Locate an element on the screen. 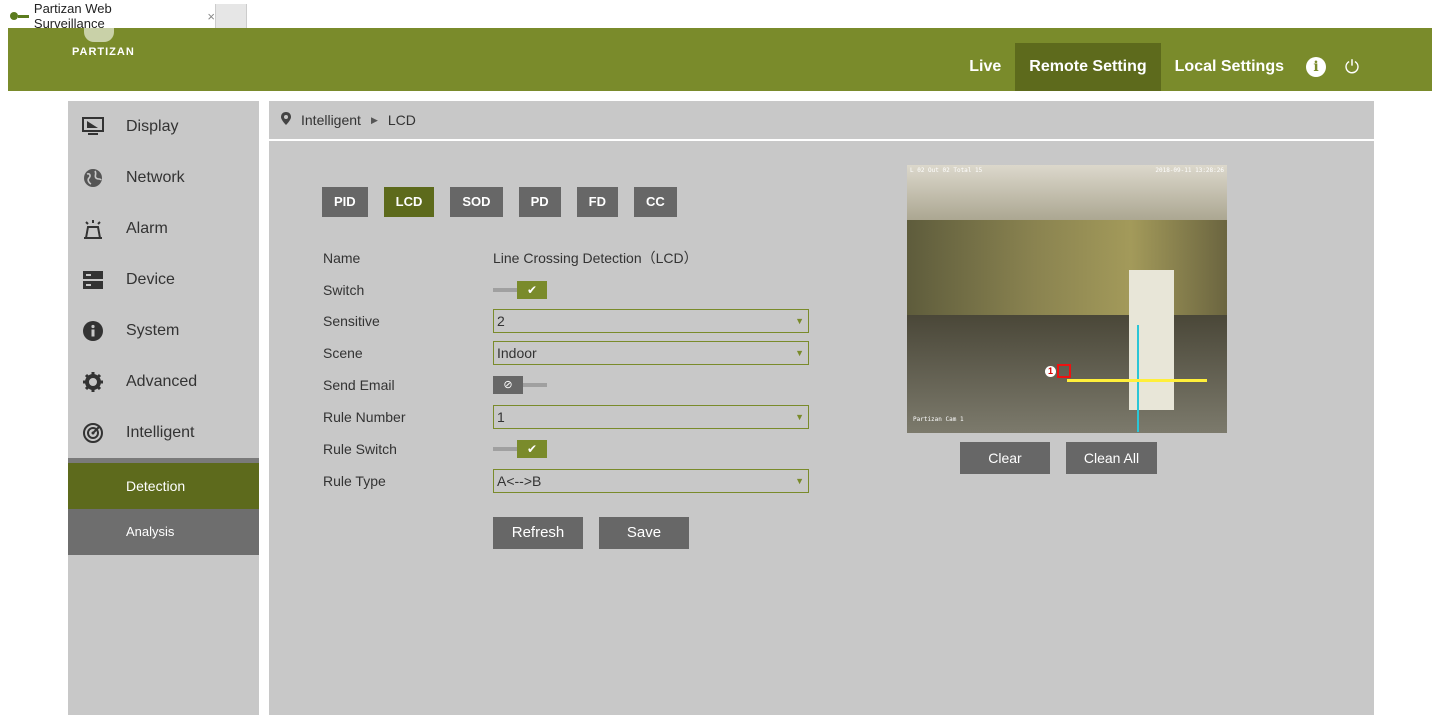 This screenshot has height=715, width=1439. scene-select: Indoor ▼ is located at coordinates (651, 353).